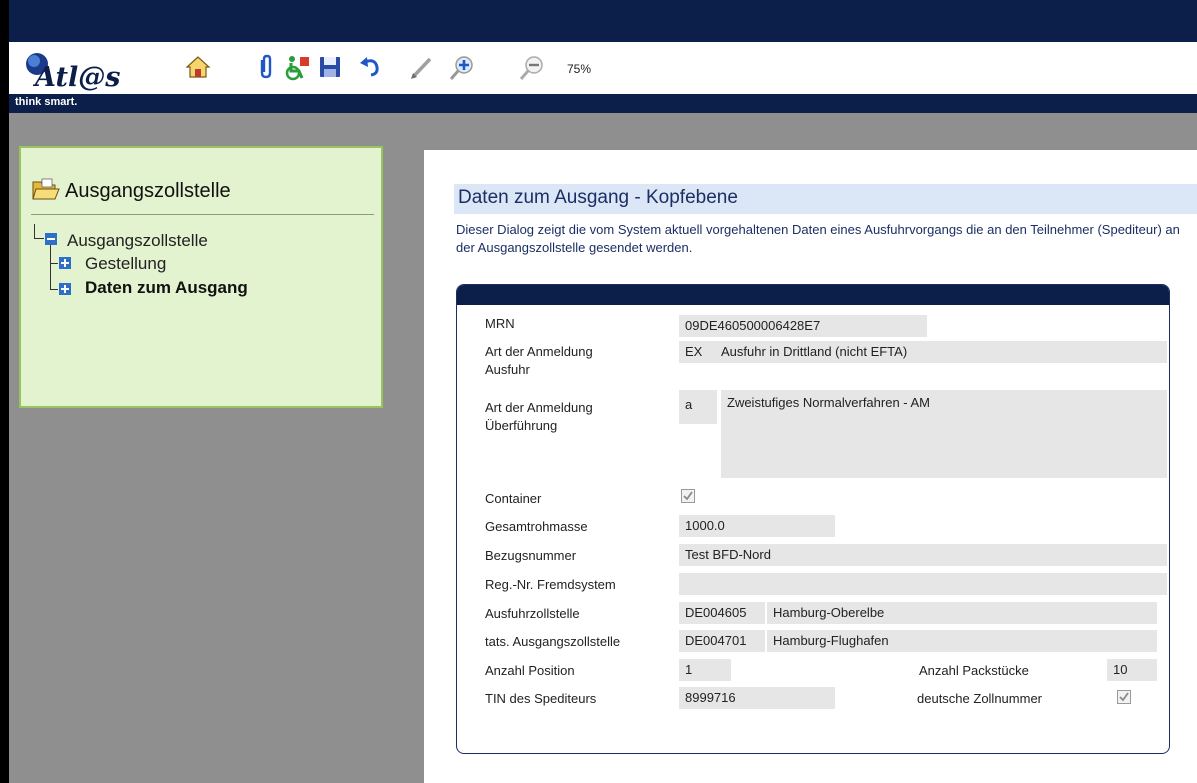 The height and width of the screenshot is (783, 1197). Describe the element at coordinates (757, 526) in the screenshot. I see `gesamtrohmasse-field: 1000.0` at that location.